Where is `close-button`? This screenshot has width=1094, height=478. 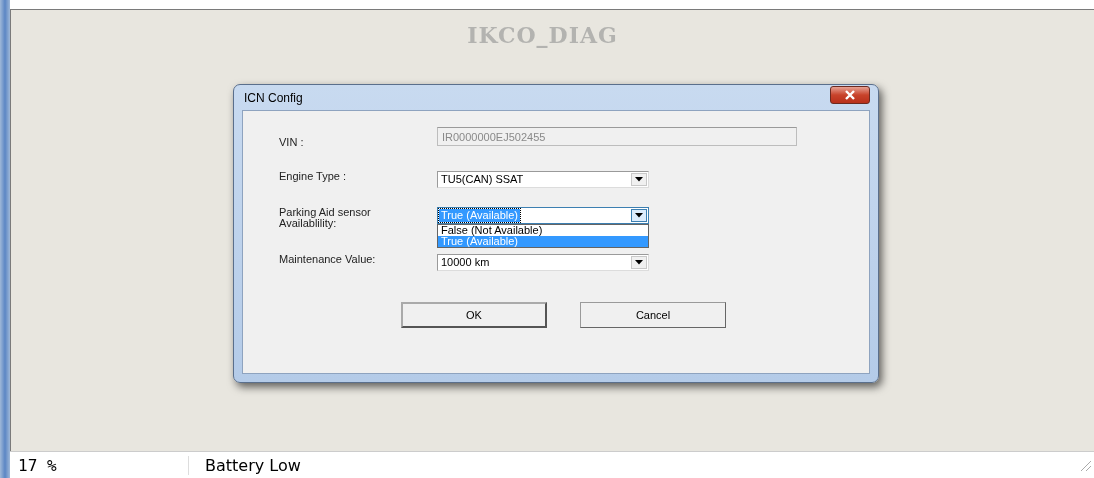
close-button is located at coordinates (850, 94).